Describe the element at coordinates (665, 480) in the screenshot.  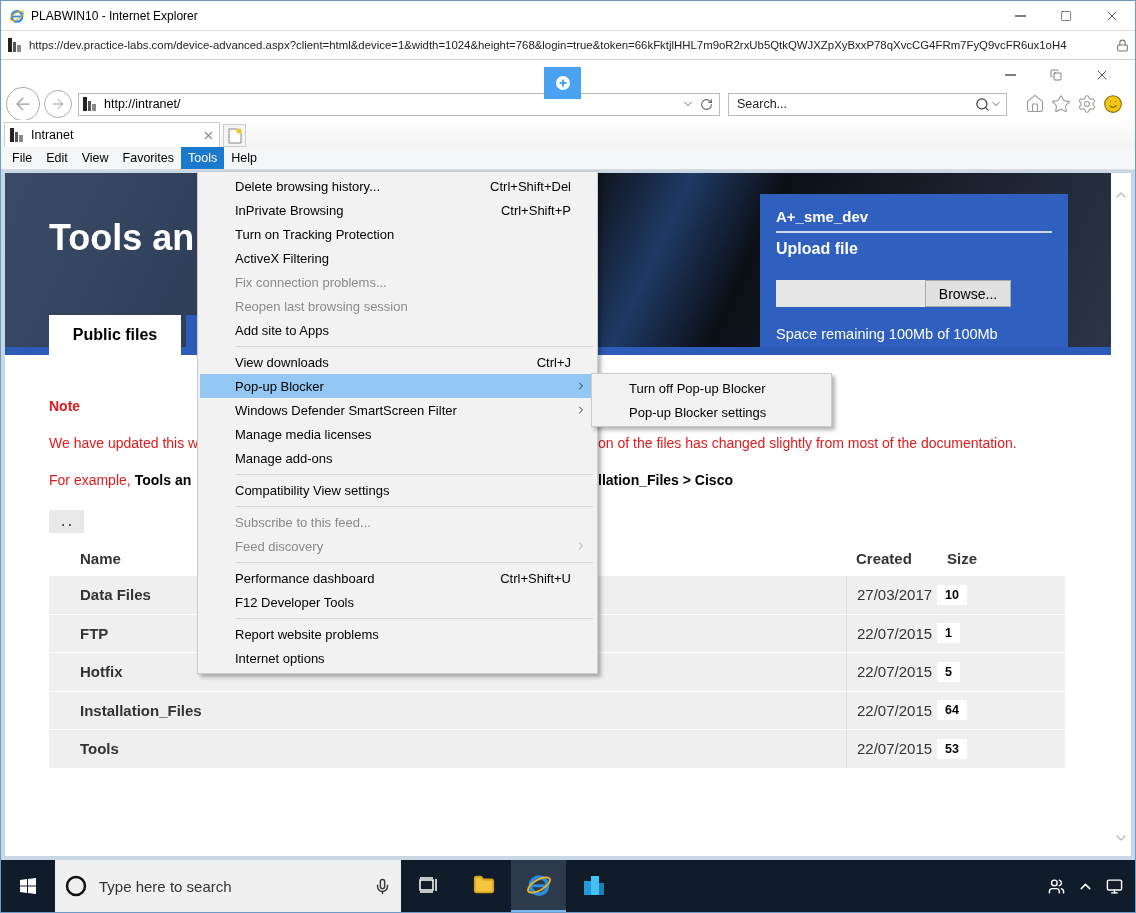
I see `example-path: llation_Files > Cisco` at that location.